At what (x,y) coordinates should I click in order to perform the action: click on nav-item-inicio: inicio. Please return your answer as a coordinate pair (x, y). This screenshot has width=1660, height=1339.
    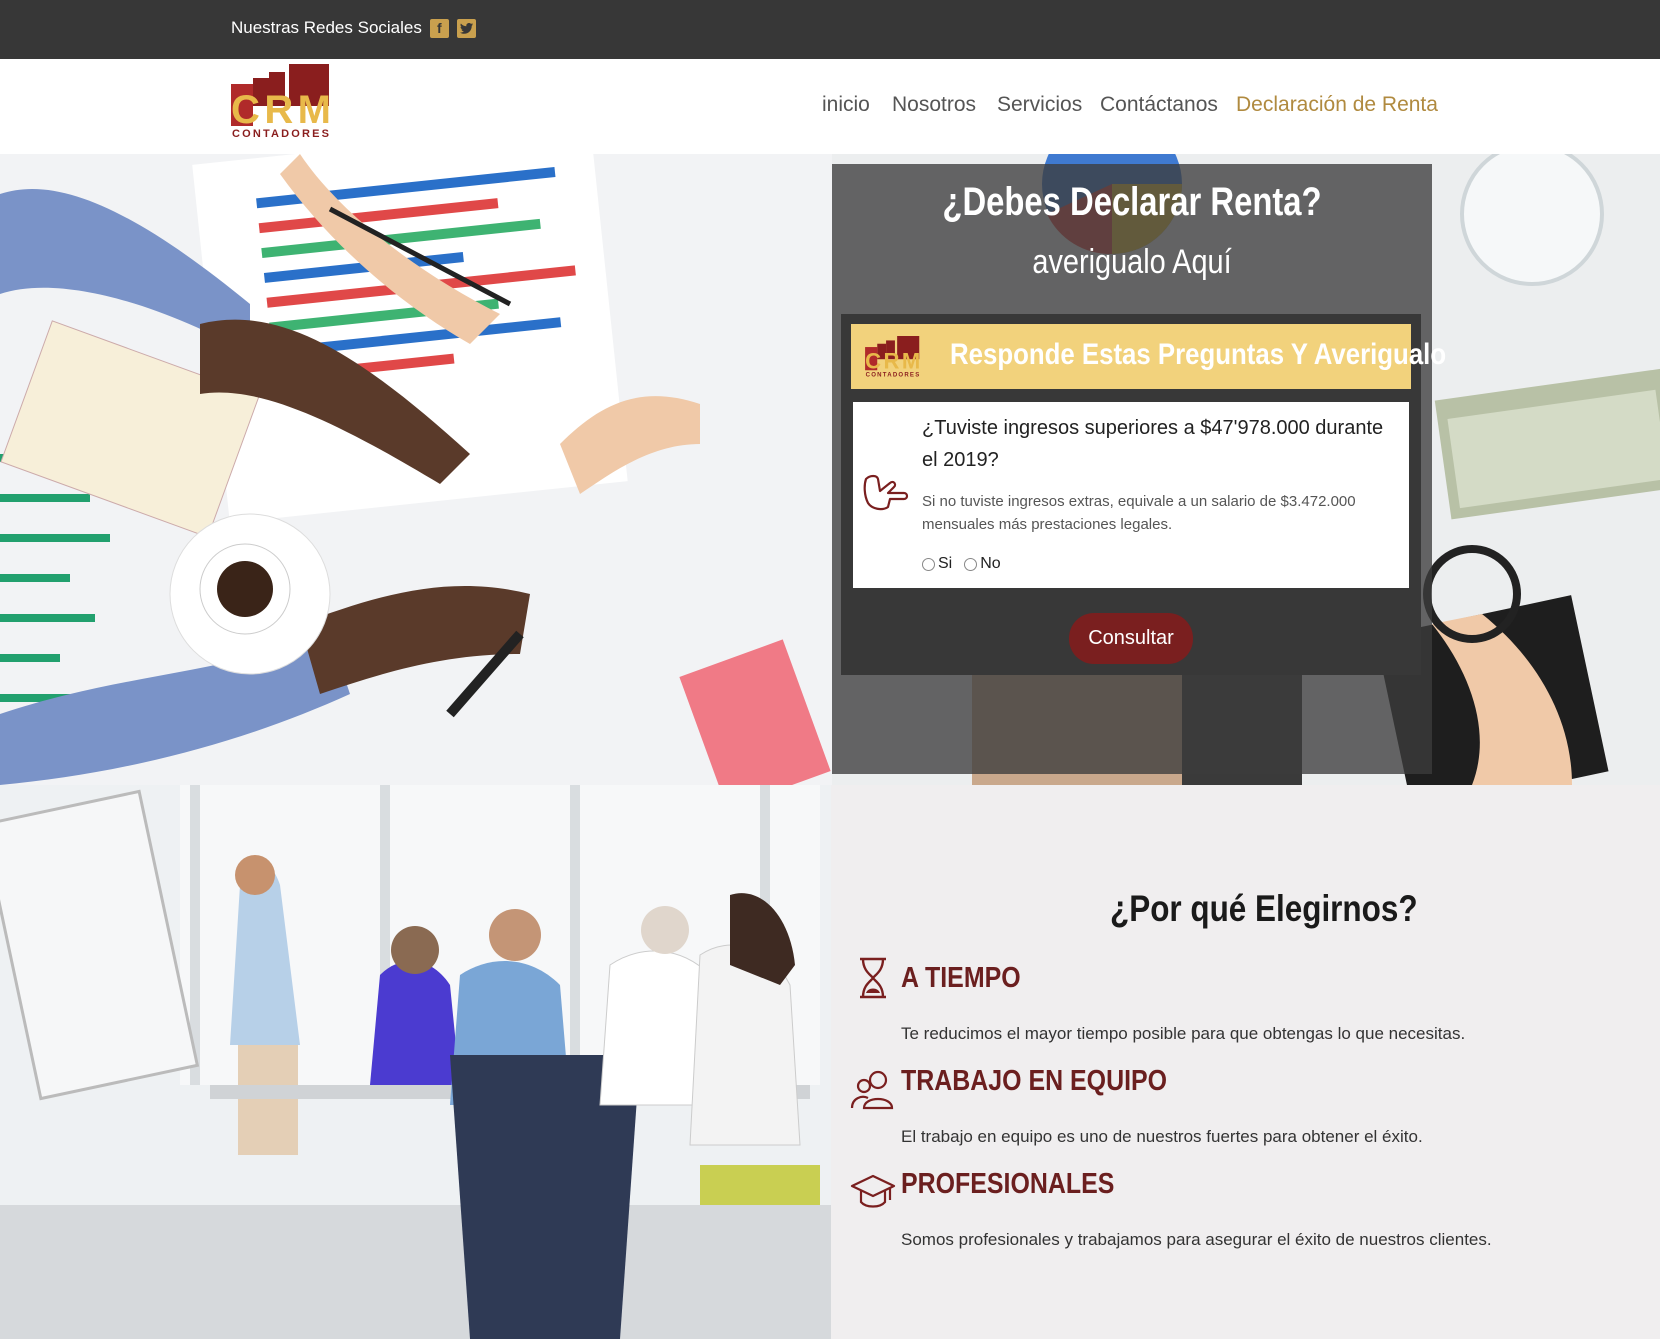
    Looking at the image, I should click on (846, 105).